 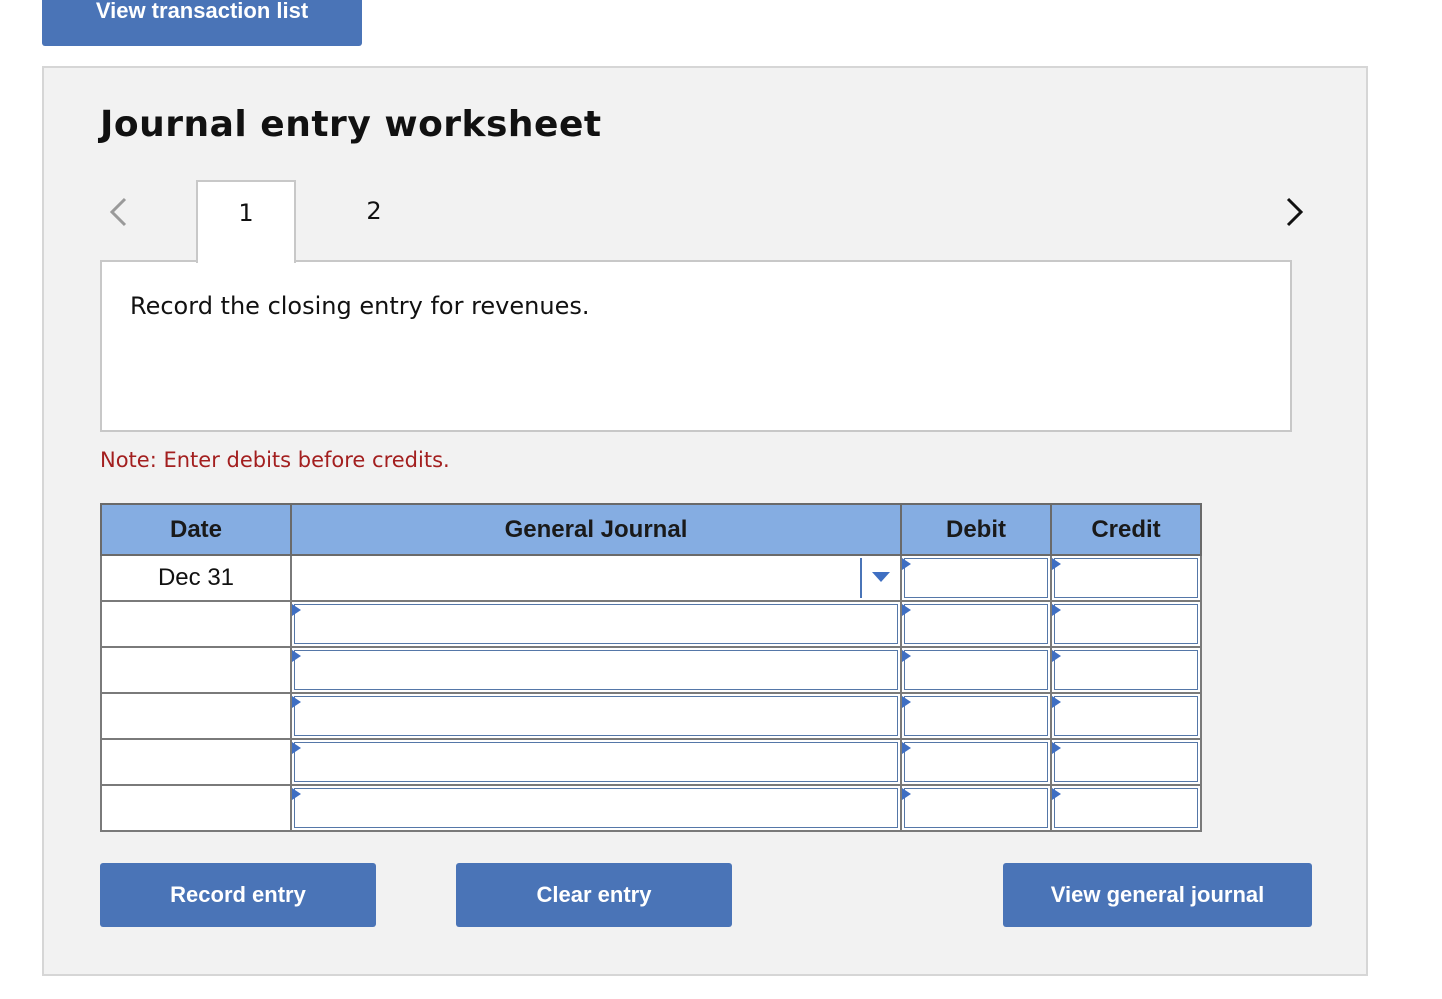 What do you see at coordinates (1126, 529) in the screenshot?
I see `header-credit: Credit` at bounding box center [1126, 529].